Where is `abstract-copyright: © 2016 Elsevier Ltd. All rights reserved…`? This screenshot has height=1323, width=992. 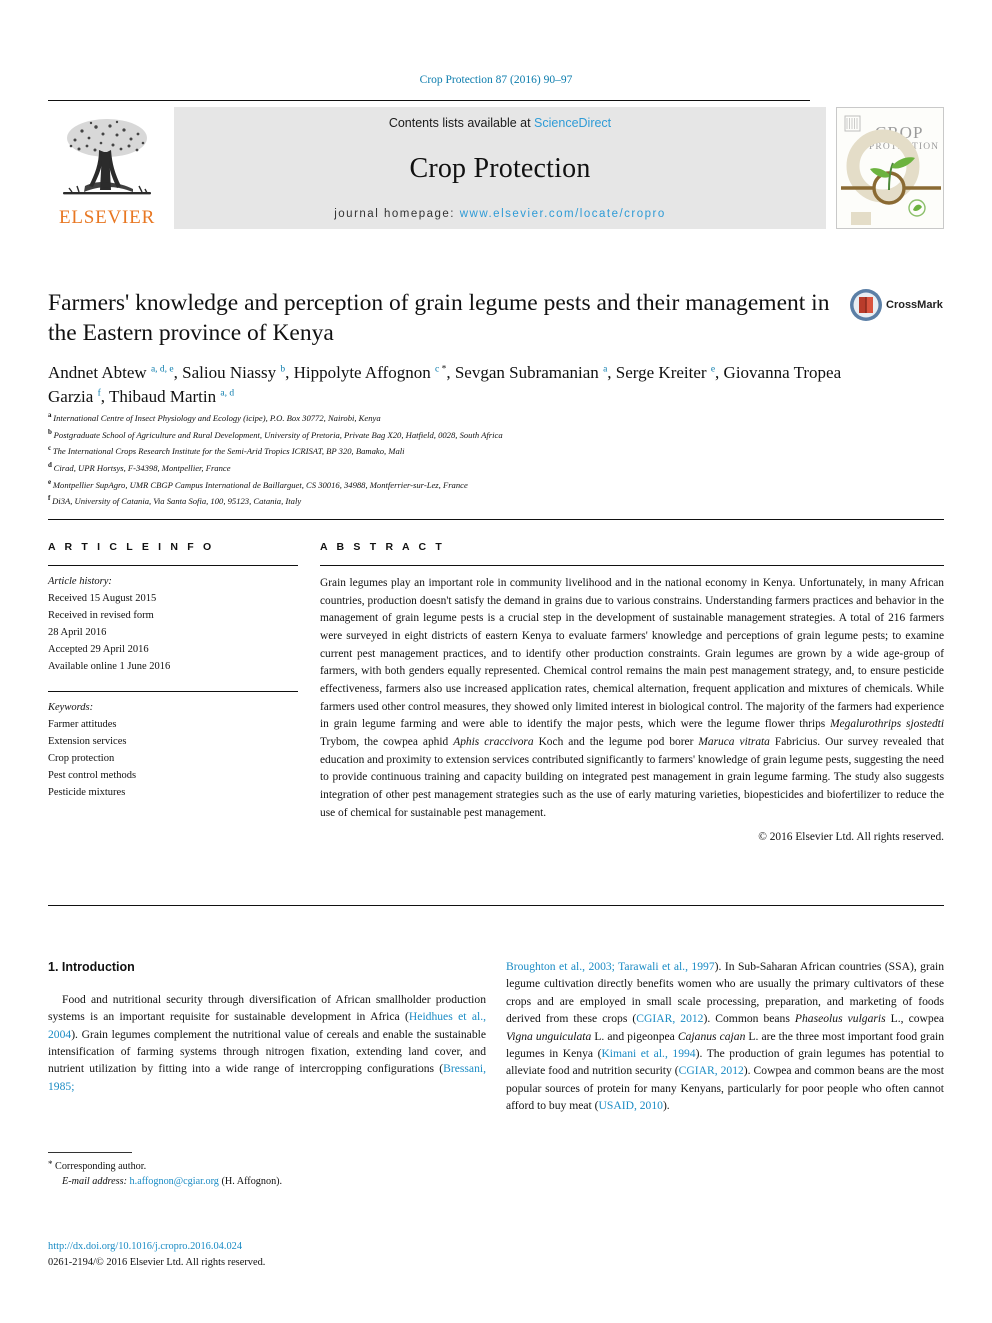 abstract-copyright: © 2016 Elsevier Ltd. All rights reserved… is located at coordinates (851, 837).